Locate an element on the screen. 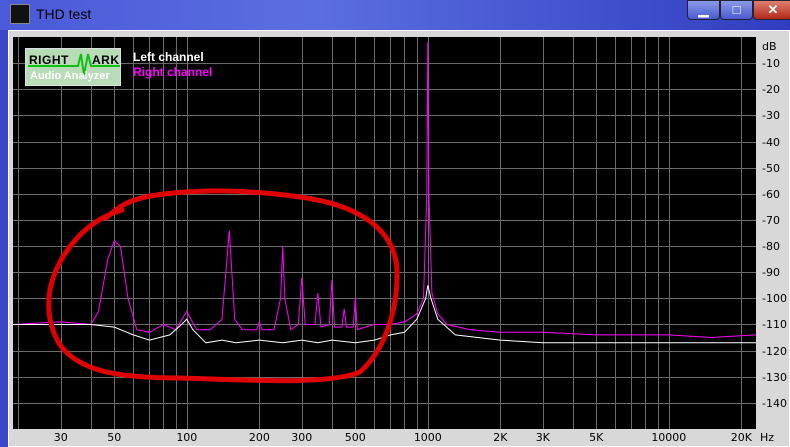 This screenshot has height=447, width=790. y-tick-label: -110 is located at coordinates (774, 324).